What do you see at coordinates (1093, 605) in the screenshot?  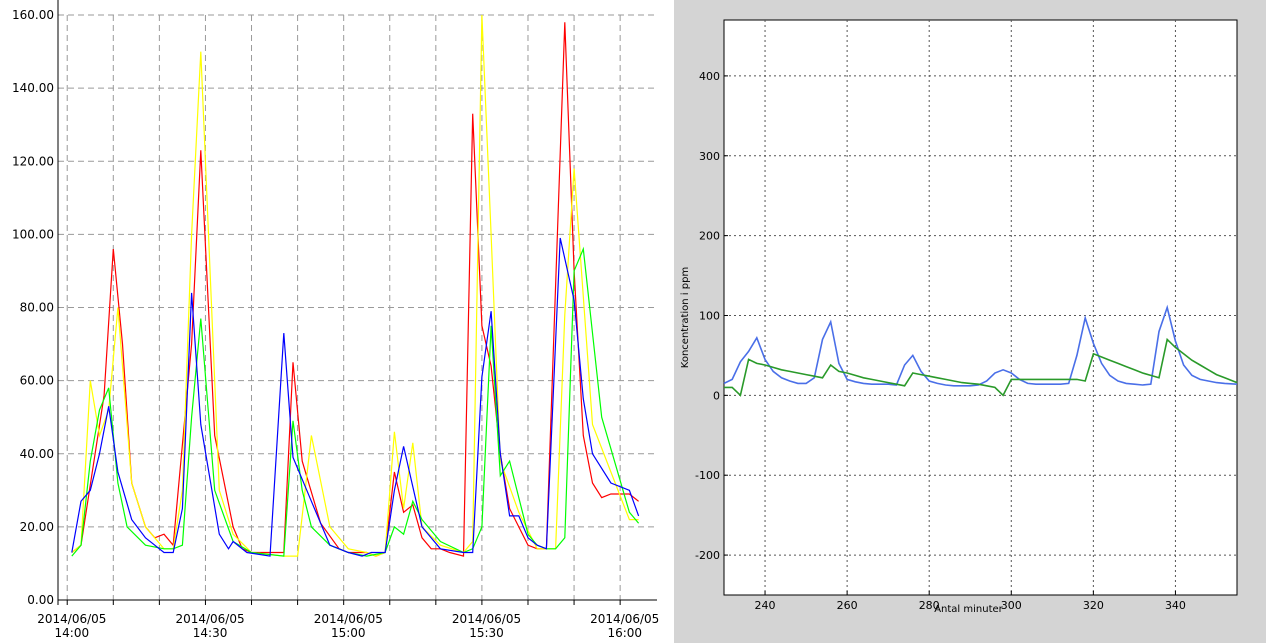 I see `x-tick-label: 320` at bounding box center [1093, 605].